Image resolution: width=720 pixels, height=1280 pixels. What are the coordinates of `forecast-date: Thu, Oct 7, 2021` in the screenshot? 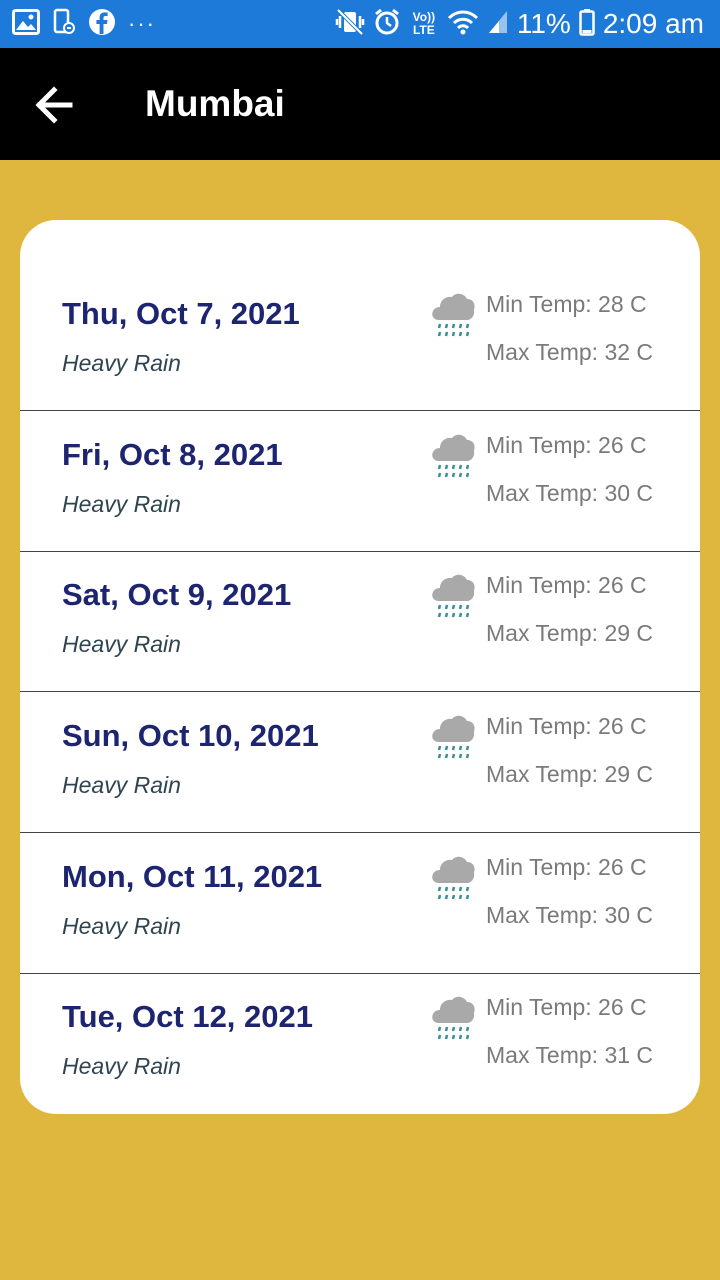 It's located at (181, 313).